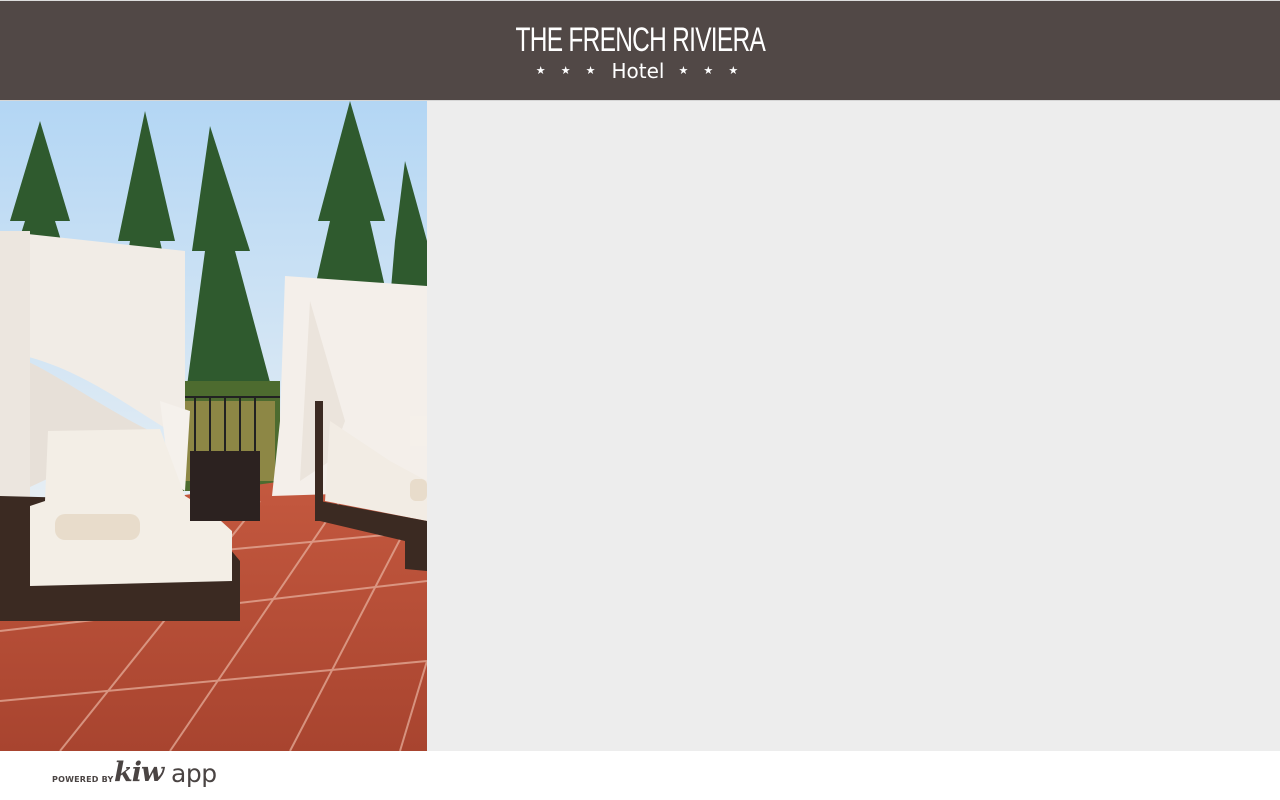  I want to click on hotel-logo-title: THE FRENCH RIVIERA, so click(640, 39).